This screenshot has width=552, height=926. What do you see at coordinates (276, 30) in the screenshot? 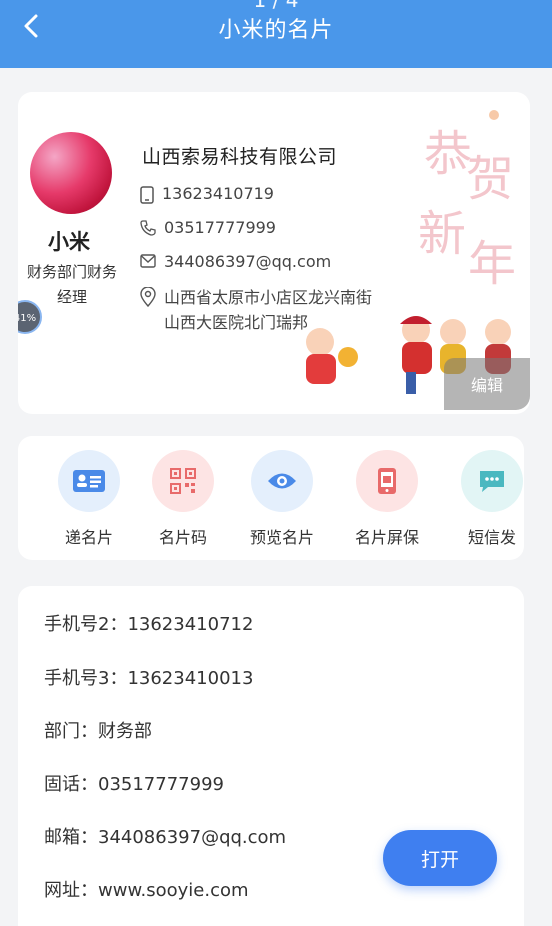
I see `page-title: 小米的名片` at bounding box center [276, 30].